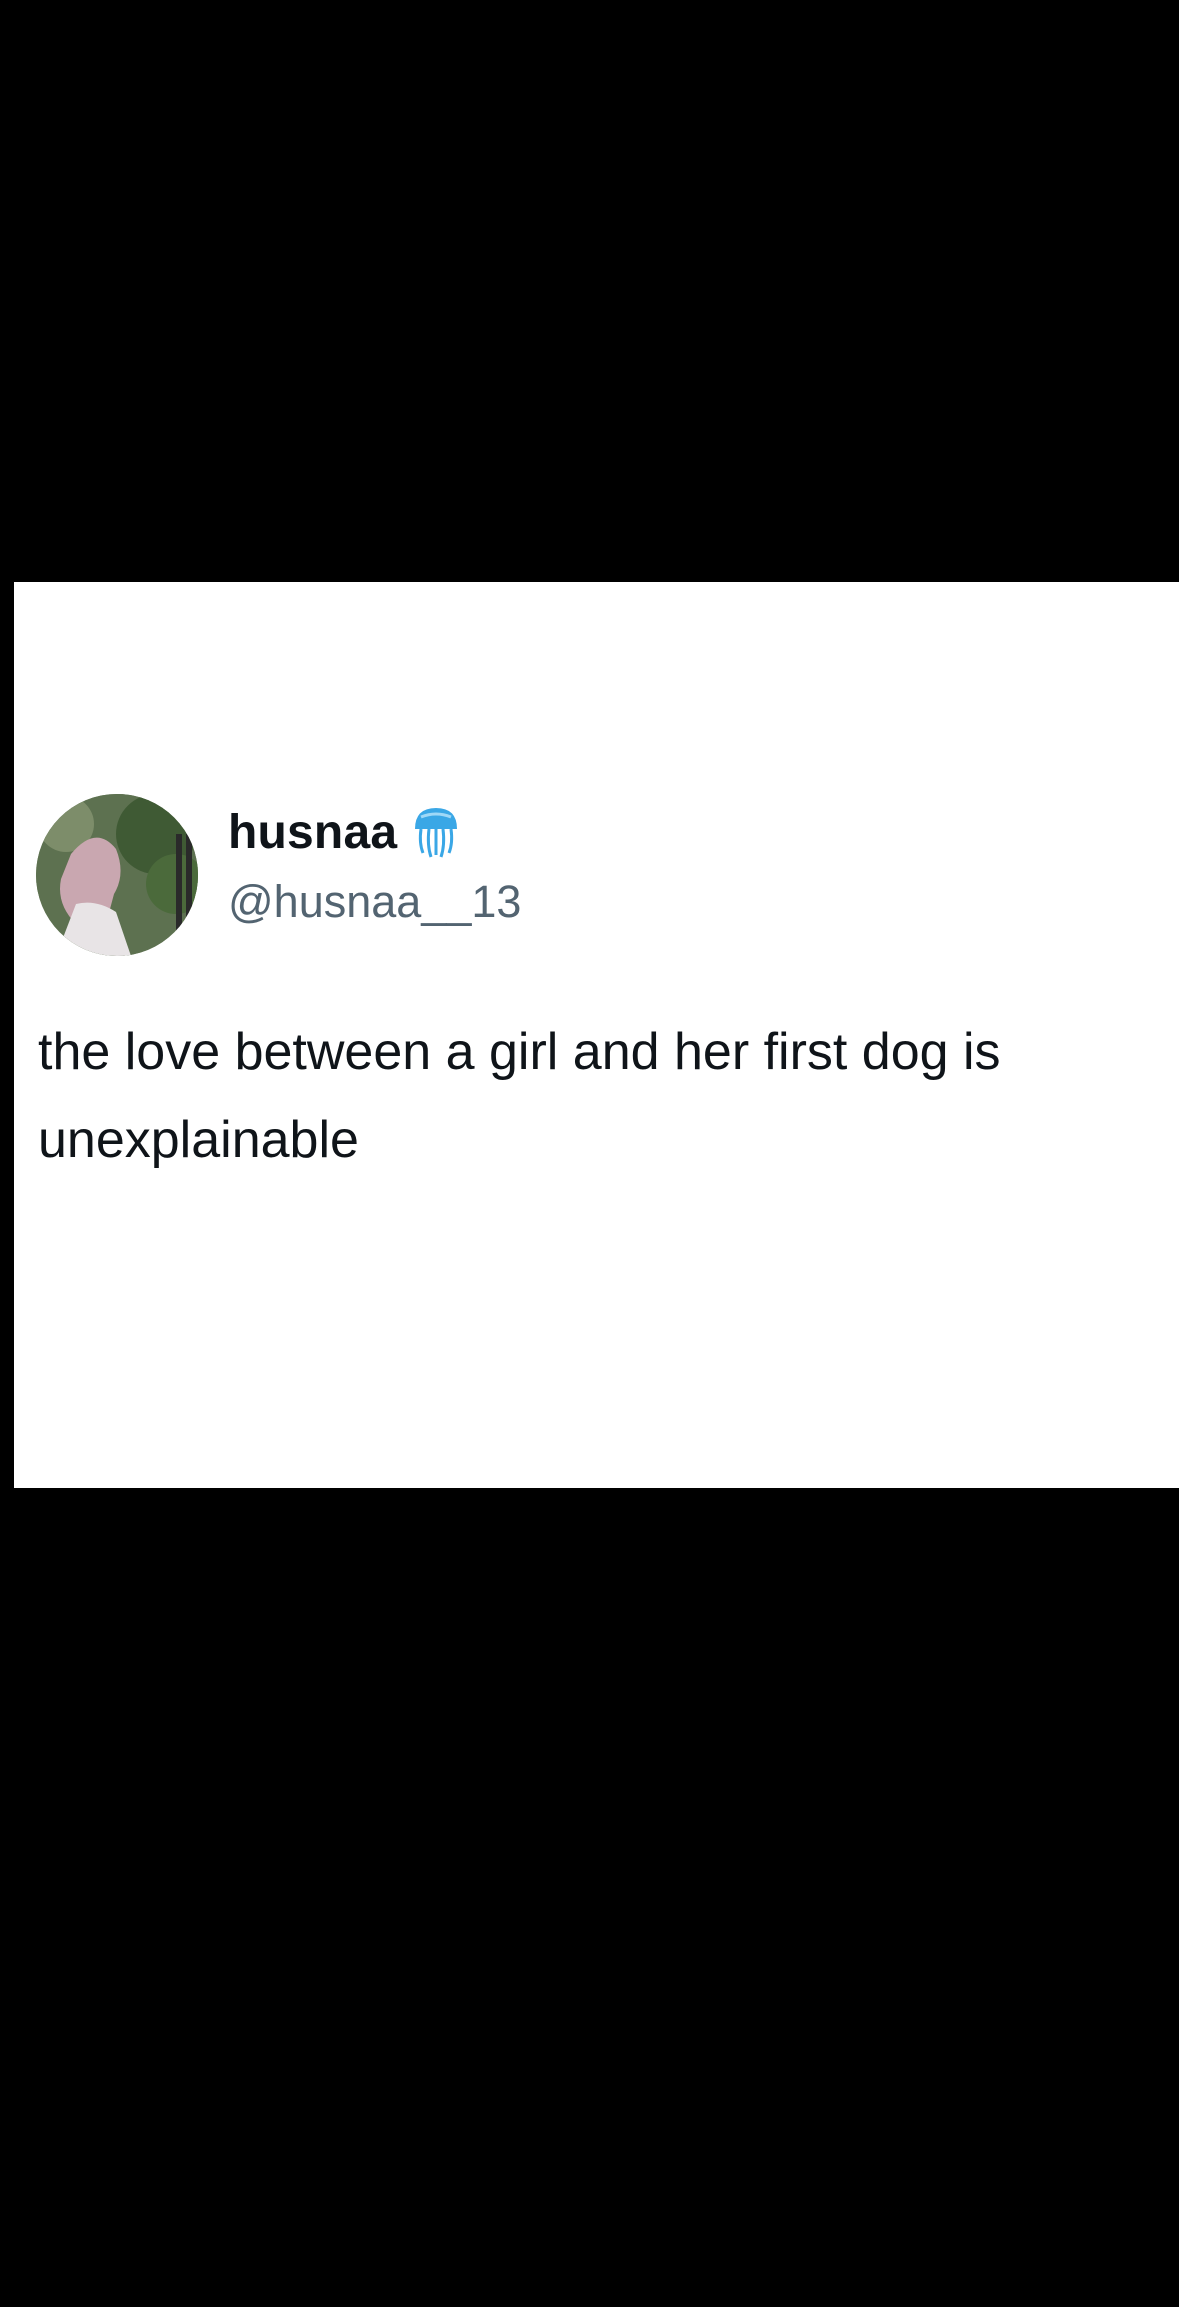  I want to click on display-name-row: husnaa, so click(344, 832).